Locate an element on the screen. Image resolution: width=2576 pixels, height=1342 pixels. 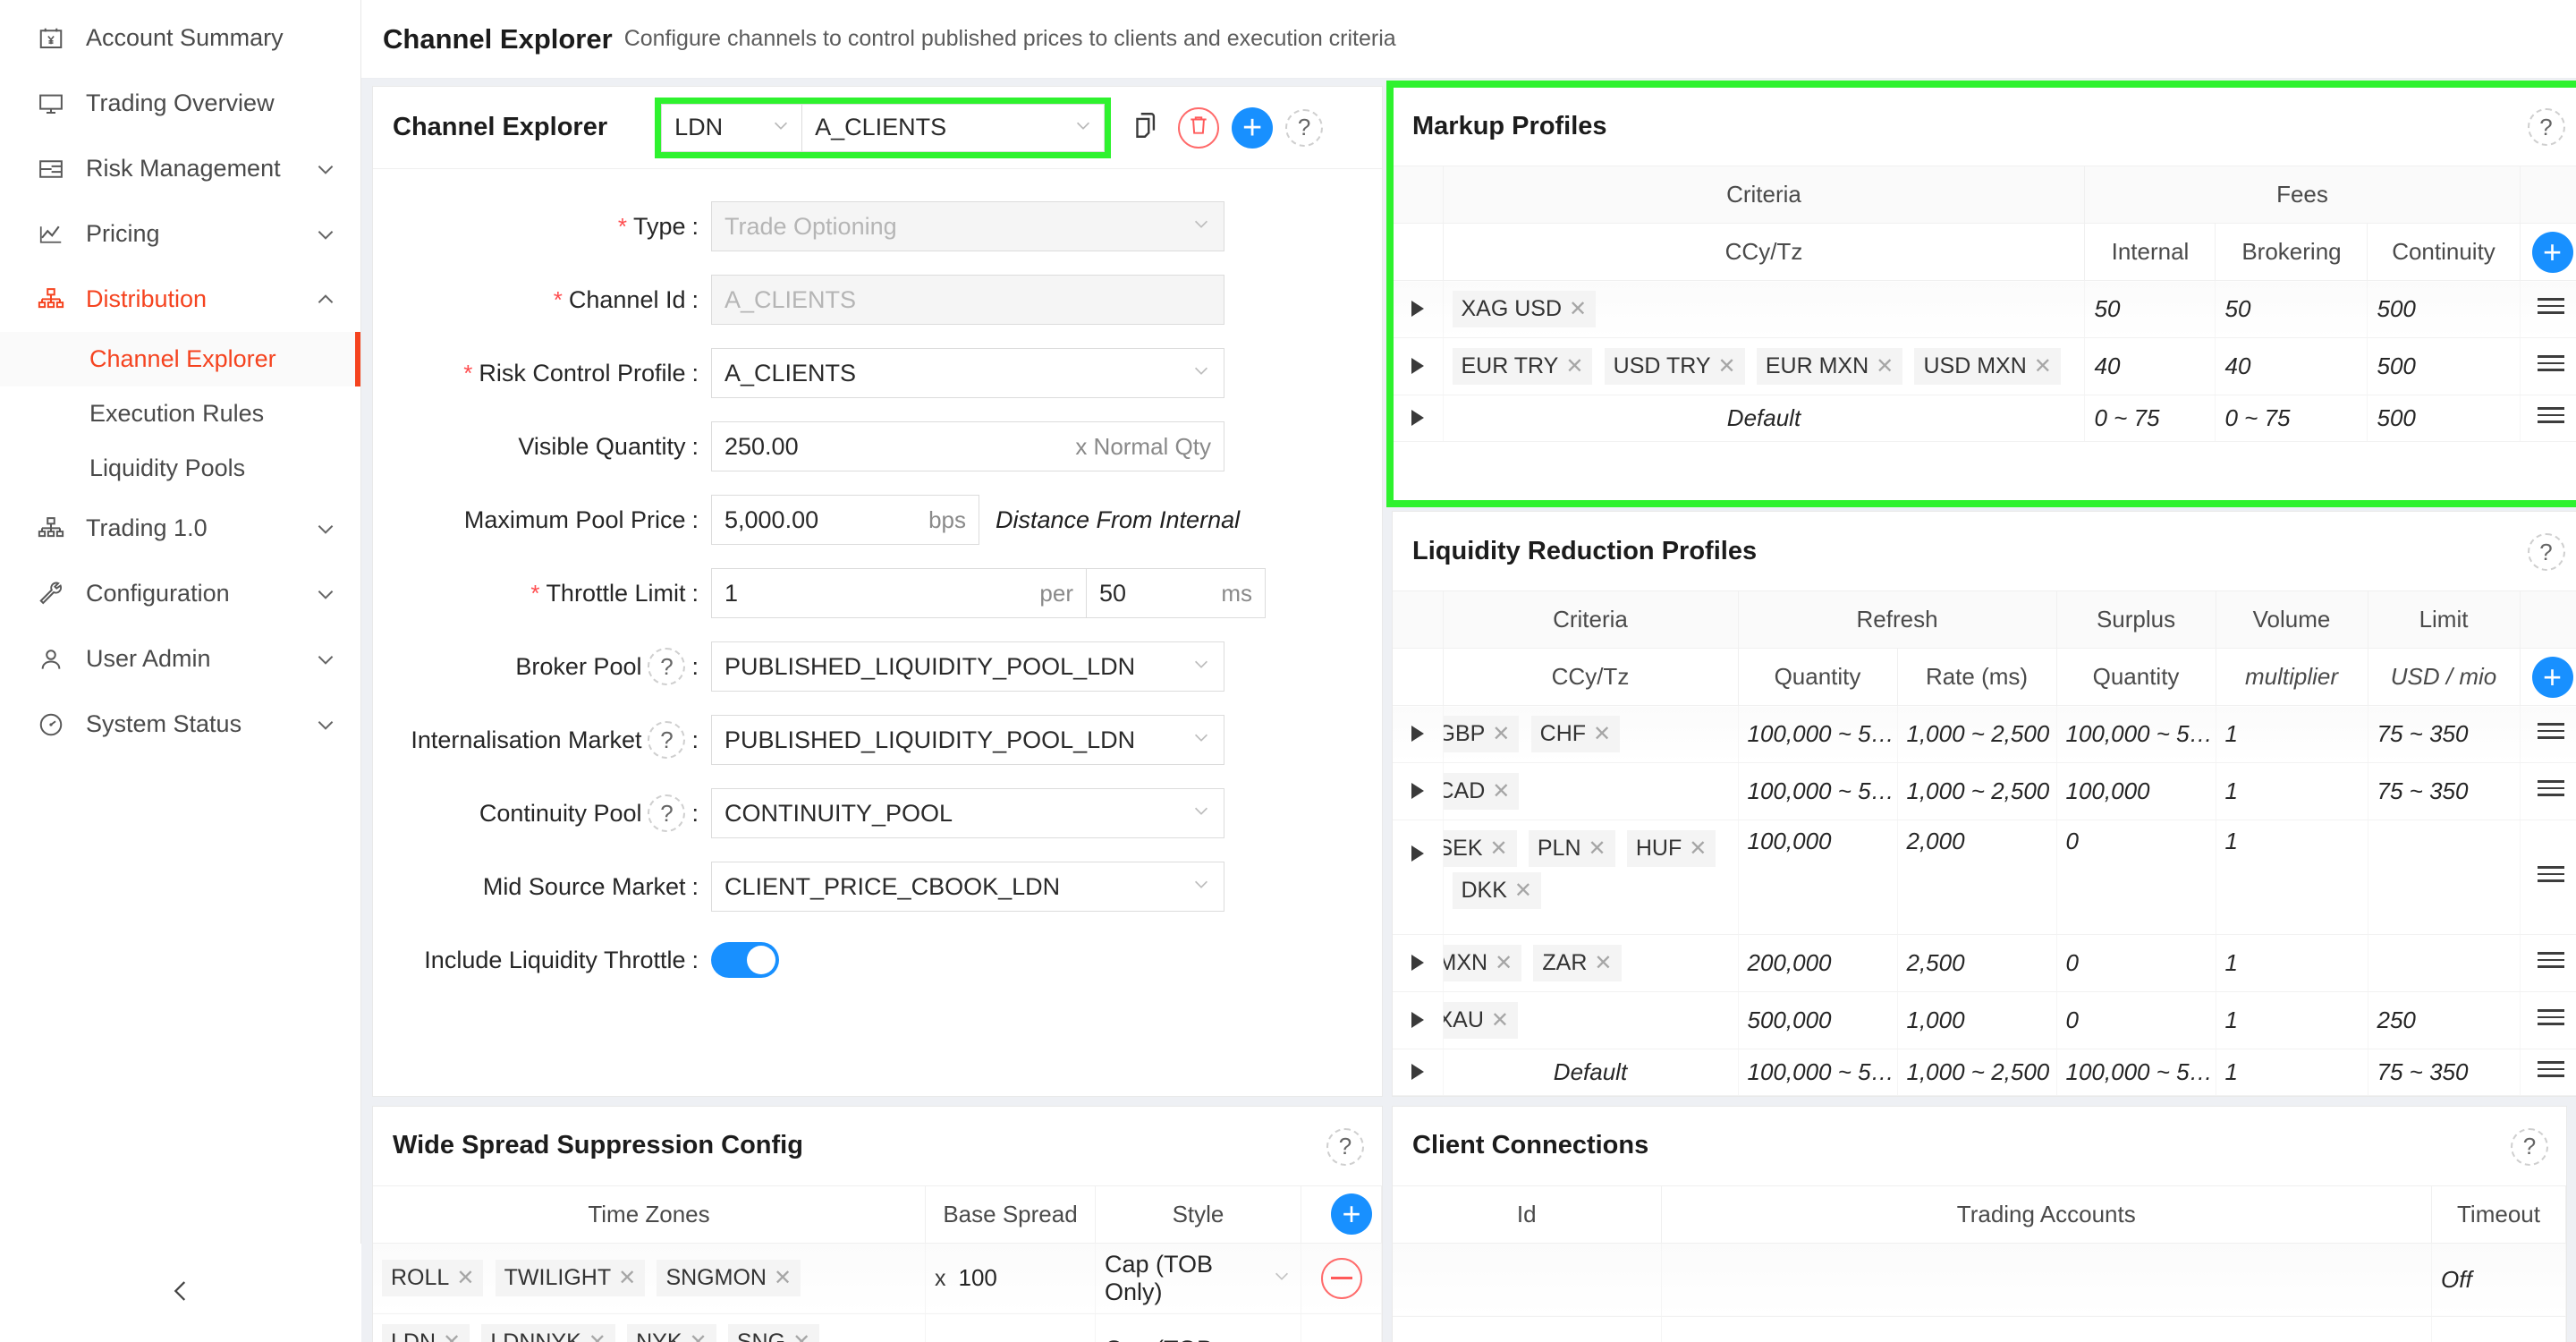
criteria-tag: CAD✕ is located at coordinates (1481, 792).